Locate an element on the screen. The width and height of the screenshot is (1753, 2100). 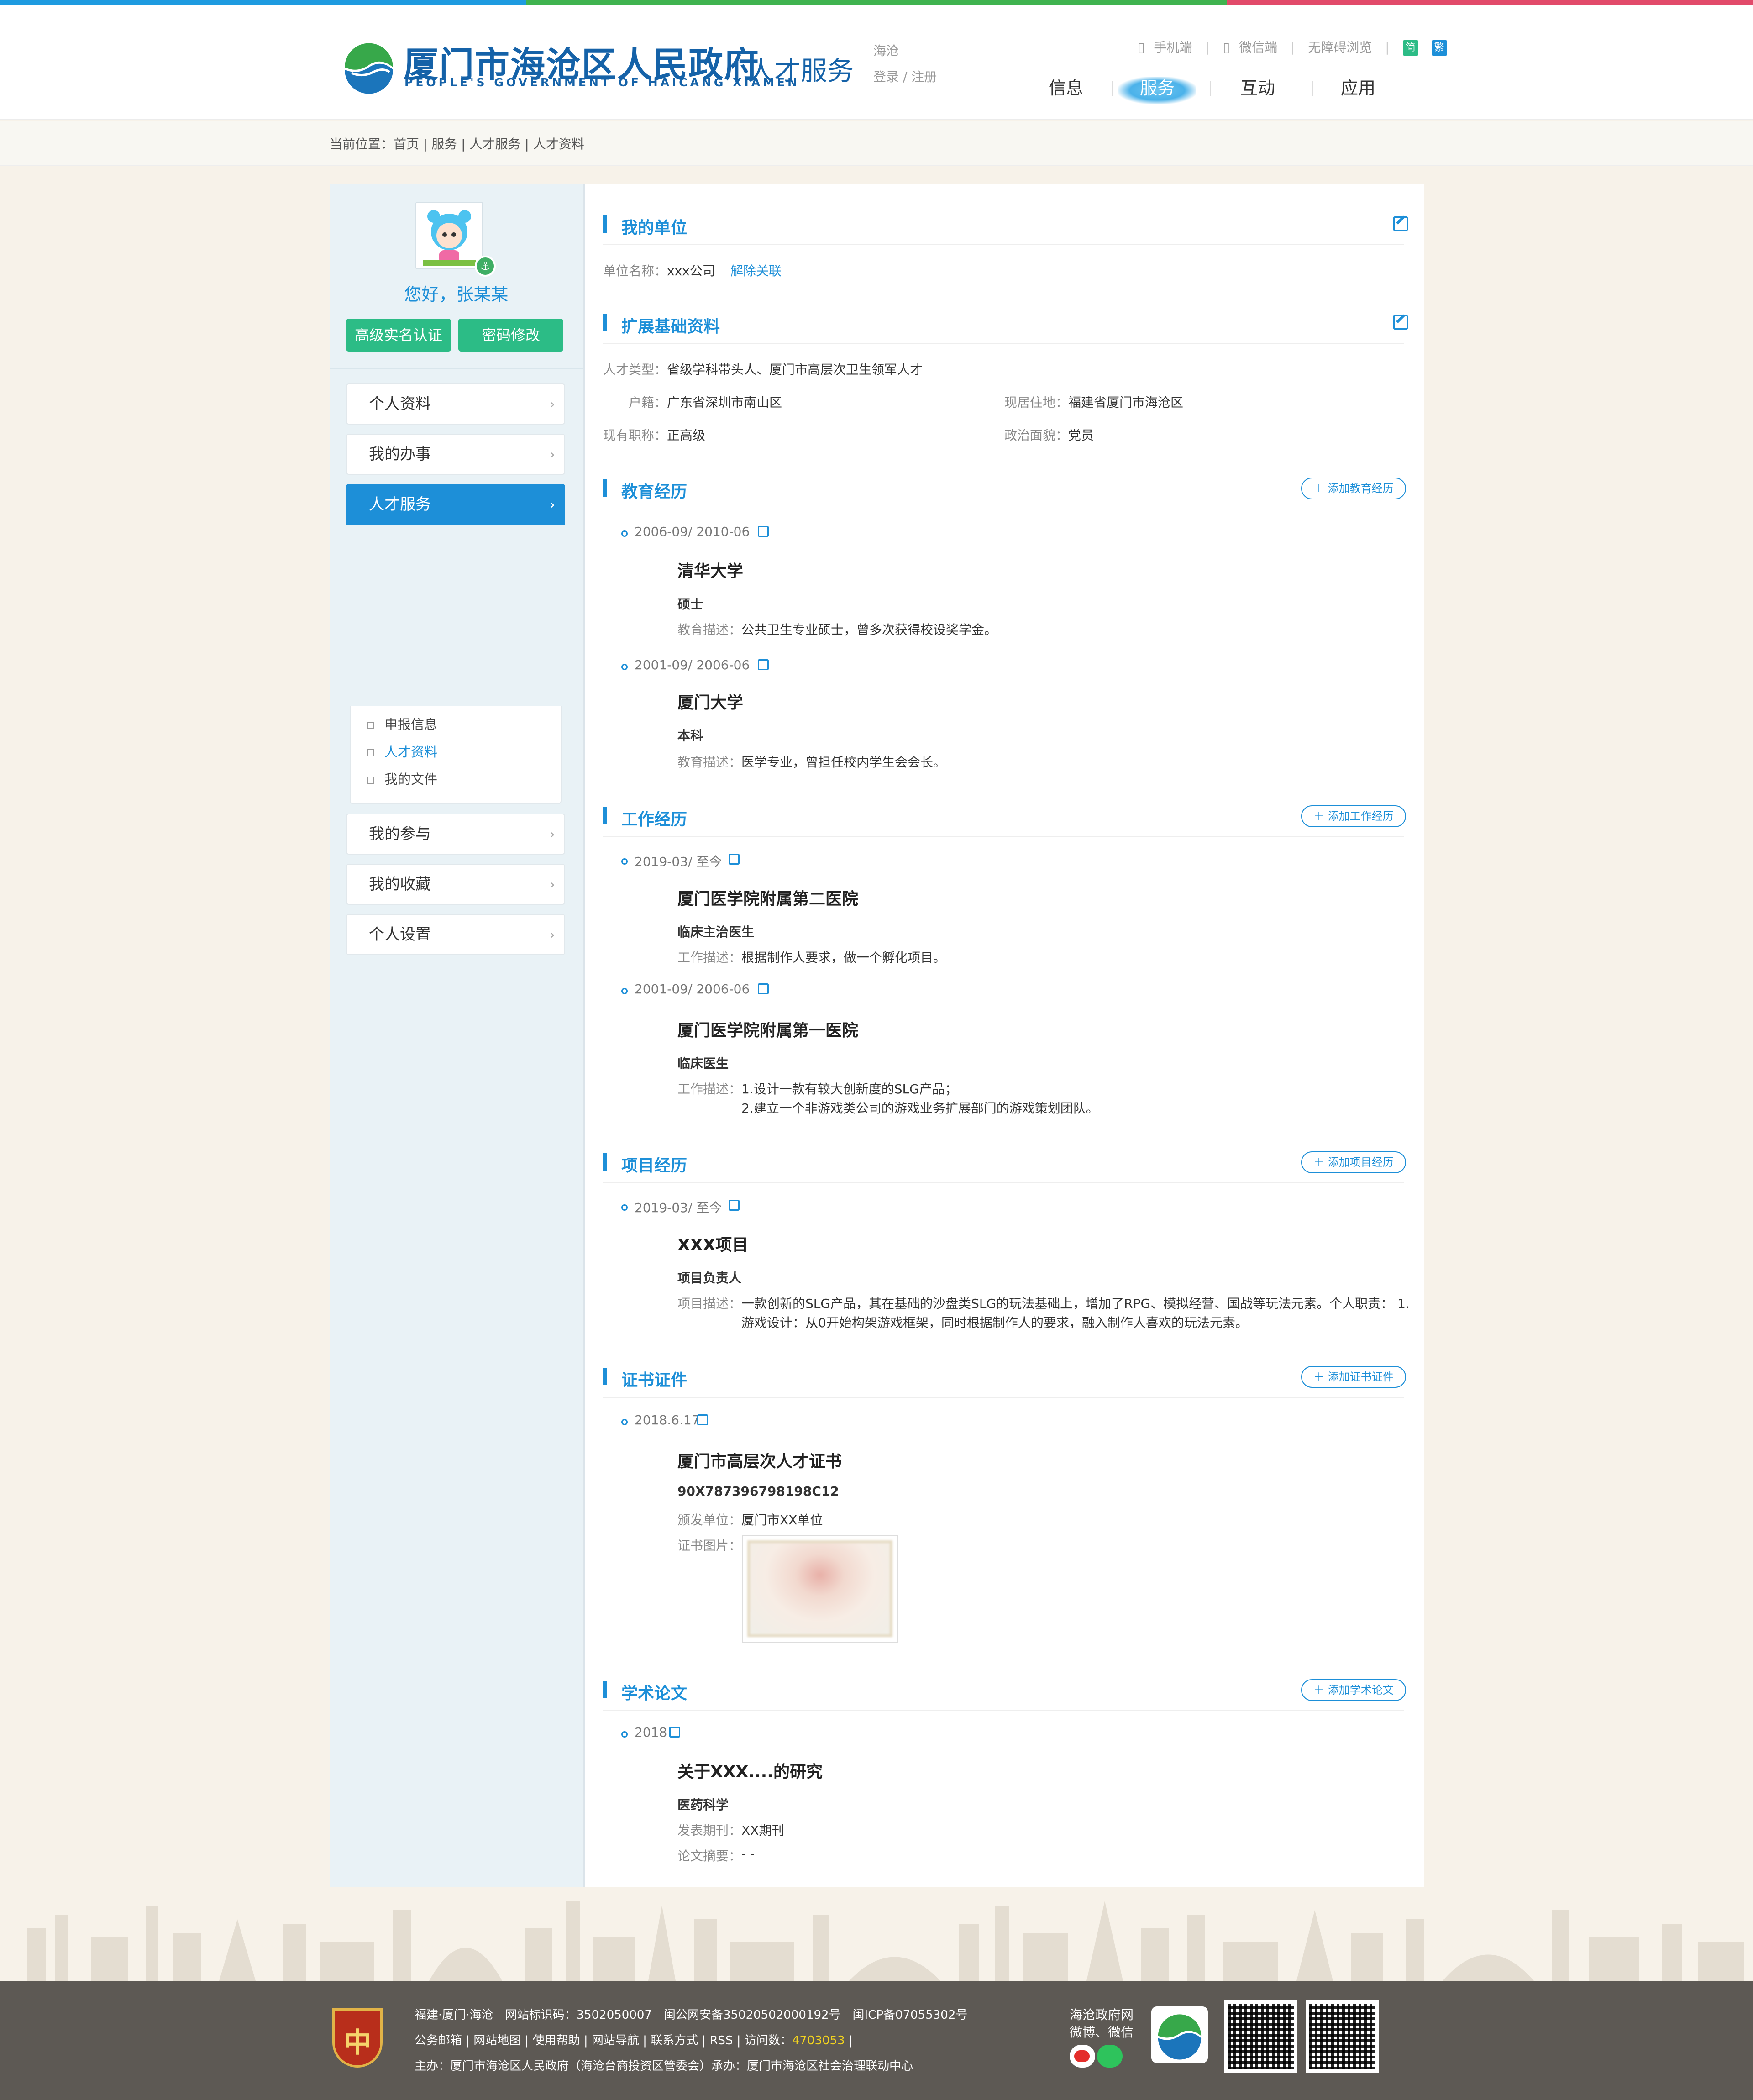
app-logo-icon is located at coordinates (1179, 2035).